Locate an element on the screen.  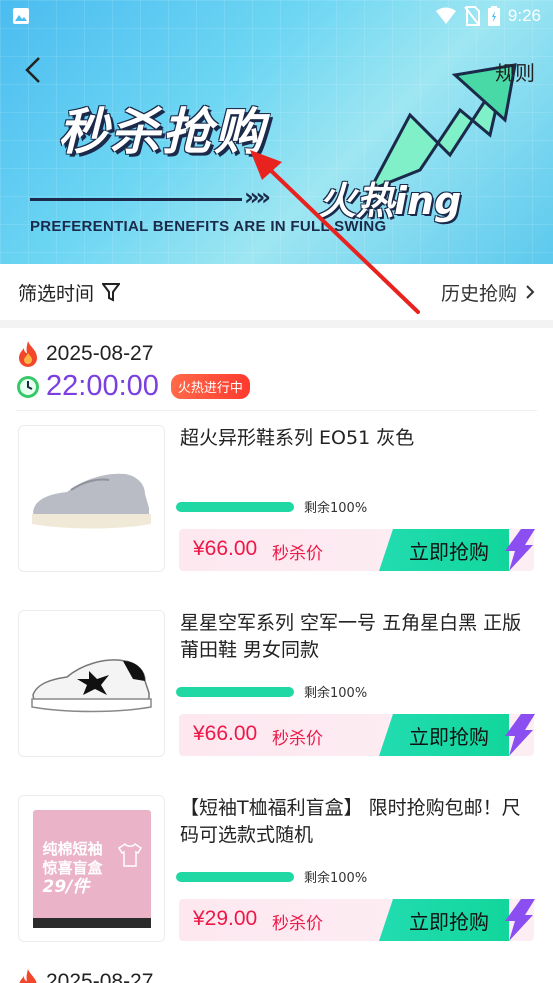
product-title: 【短袖T桖福利盲盒】 限时抢购包邮！尺码可选款式随机 is located at coordinates (350, 821).